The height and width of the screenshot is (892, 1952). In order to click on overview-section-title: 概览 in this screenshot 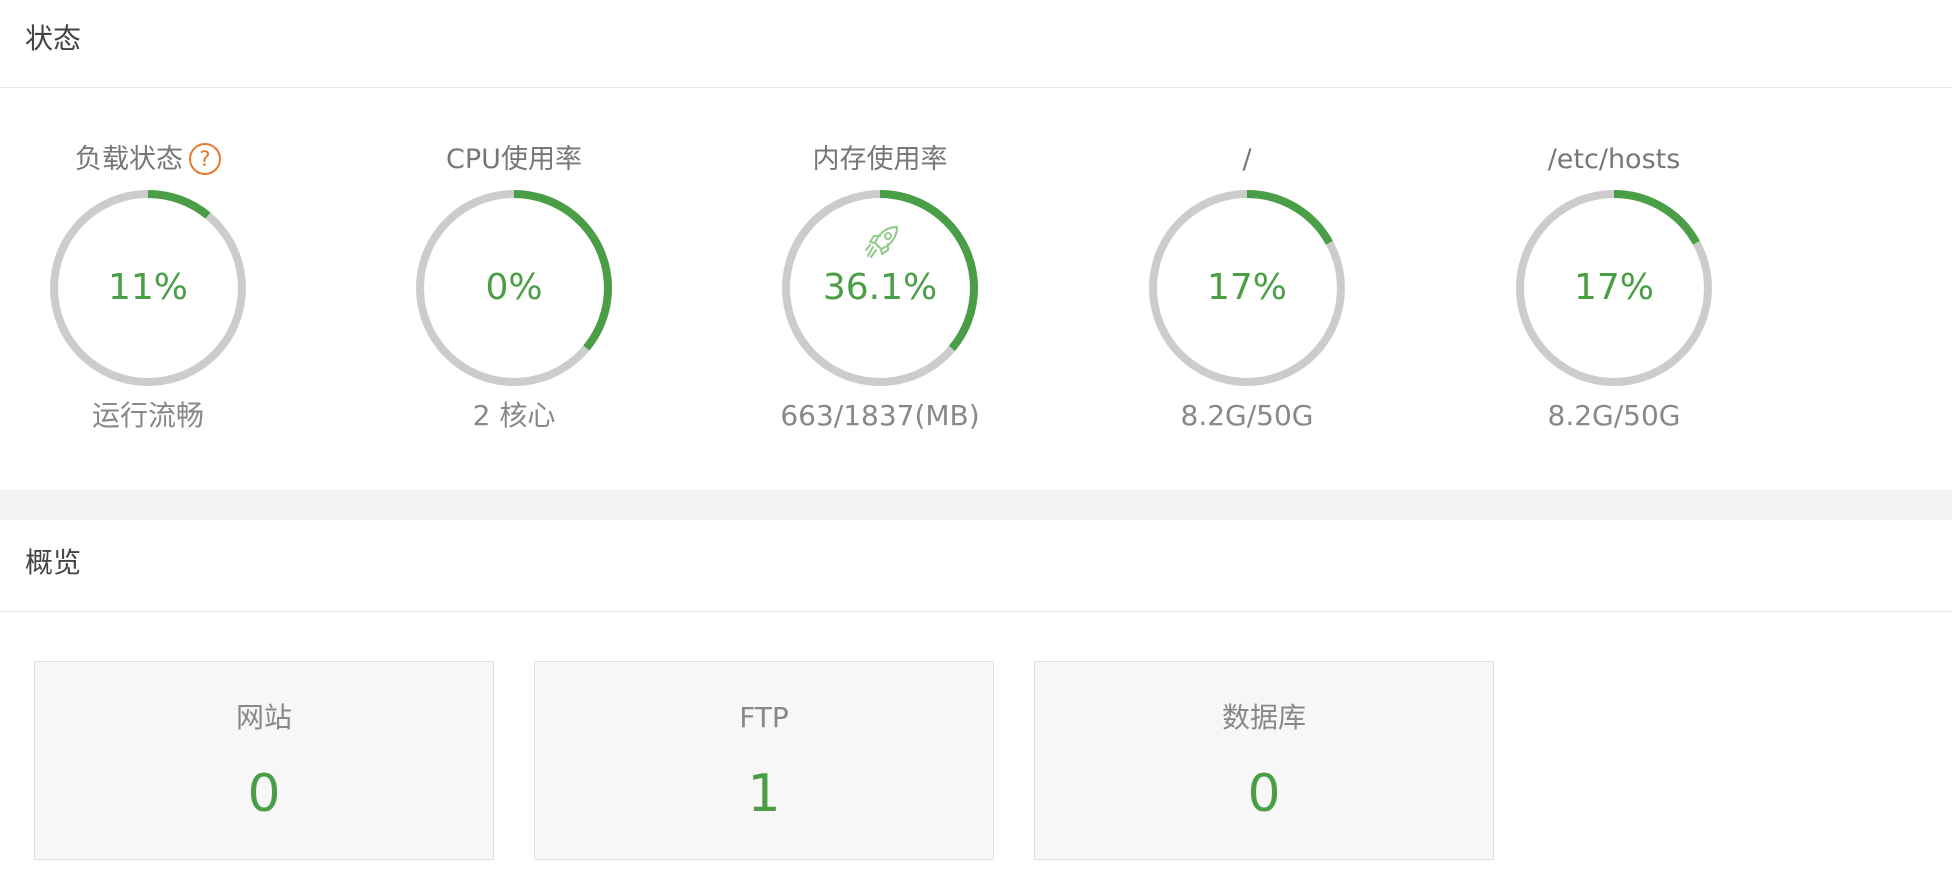, I will do `click(53, 562)`.